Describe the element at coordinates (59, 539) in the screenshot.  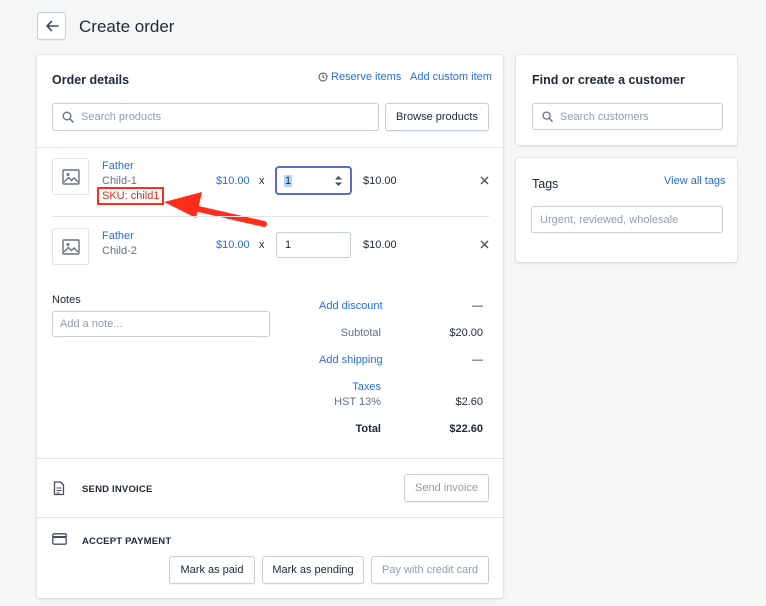
I see `credit-card-icon` at that location.